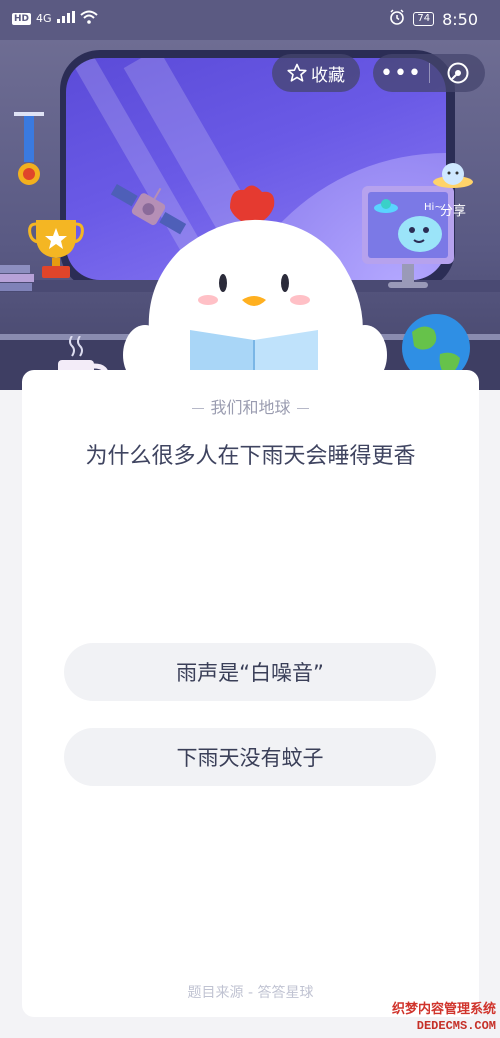 The height and width of the screenshot is (1038, 500). What do you see at coordinates (397, 19) in the screenshot?
I see `alarm-icon` at bounding box center [397, 19].